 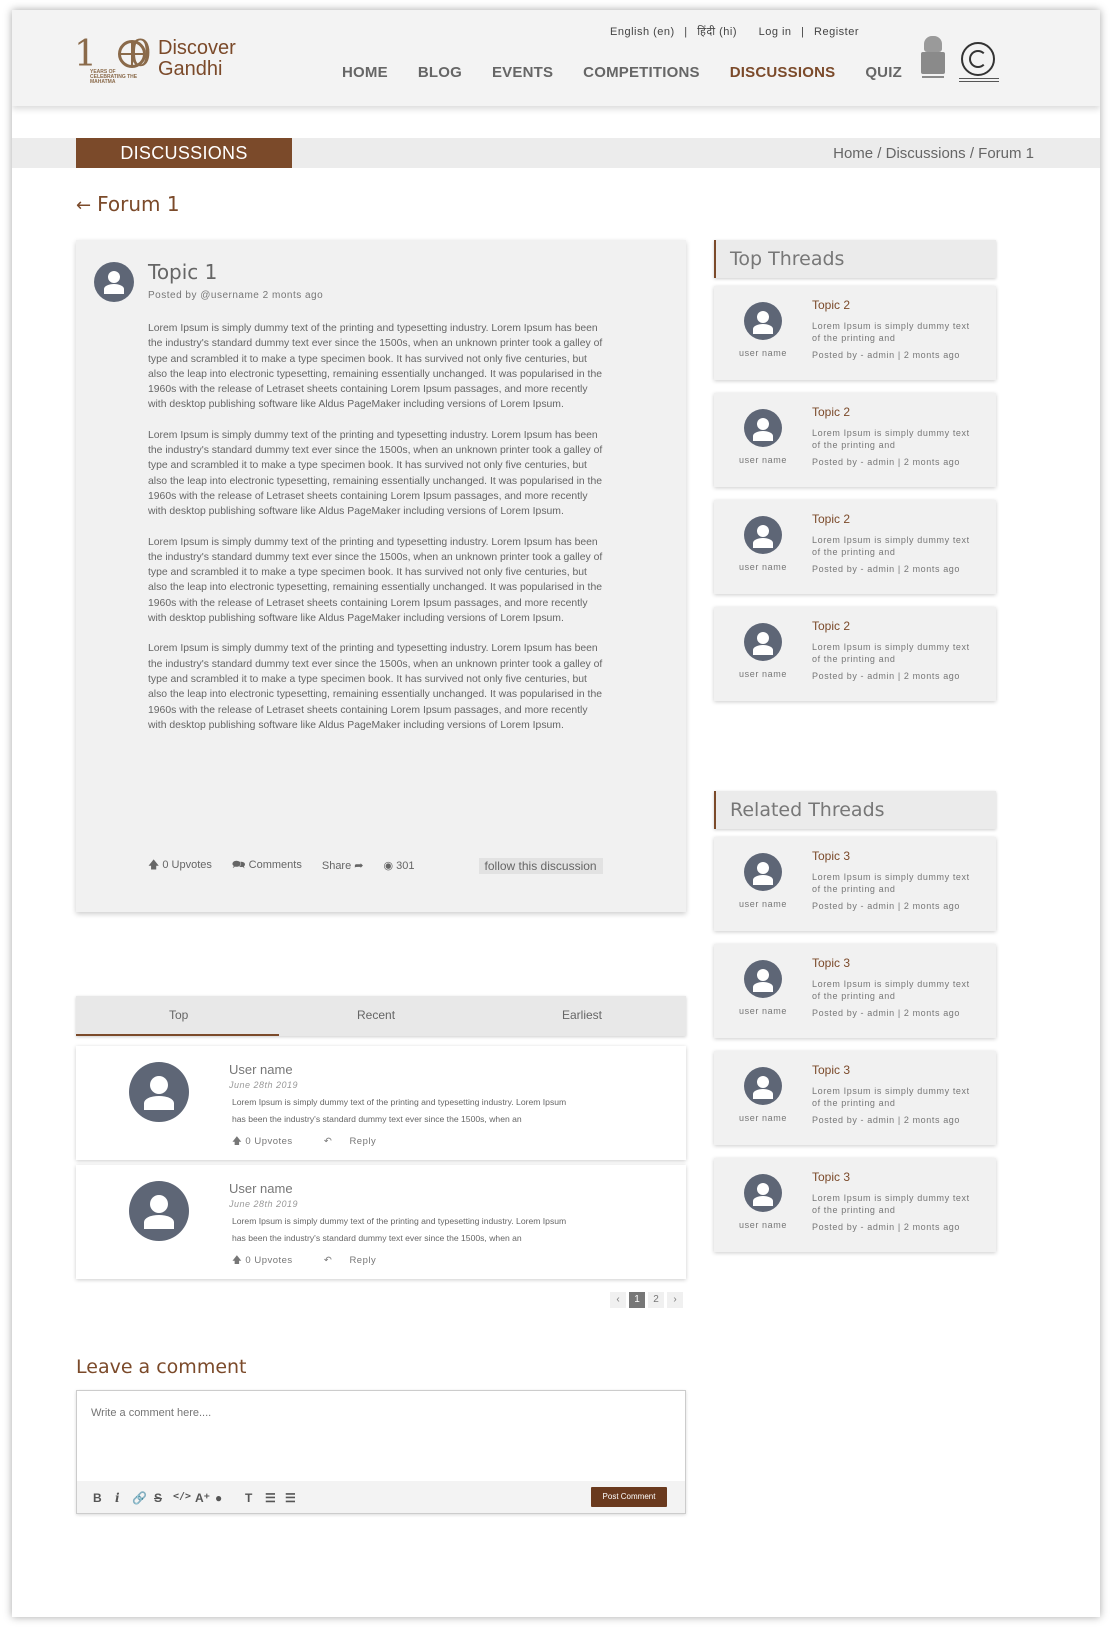 What do you see at coordinates (139, 1498) in the screenshot?
I see `link-icon: 🔗` at bounding box center [139, 1498].